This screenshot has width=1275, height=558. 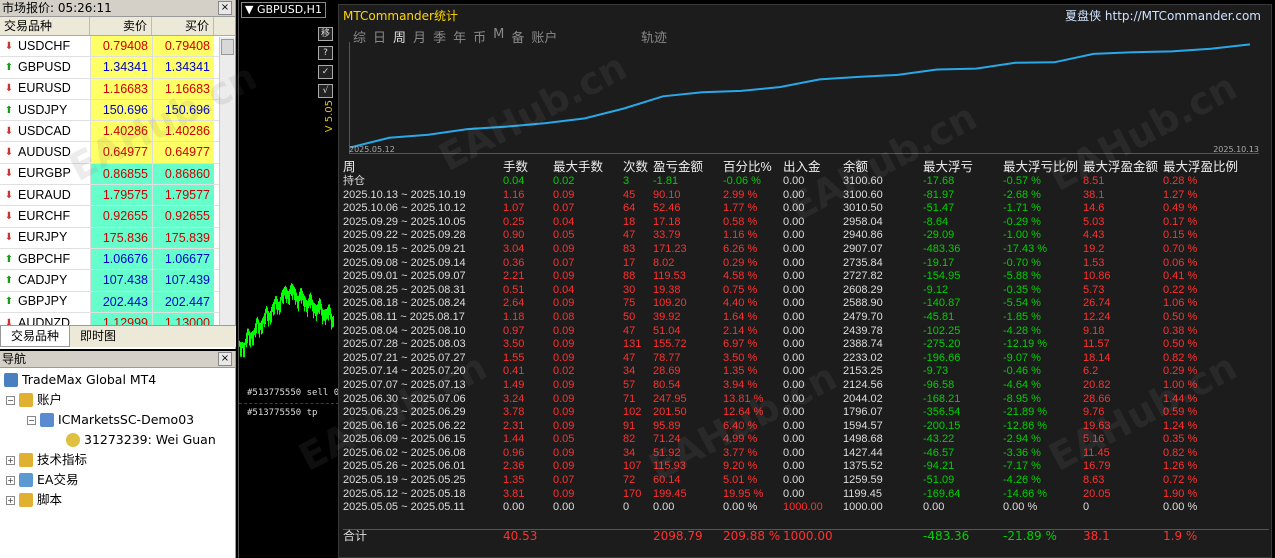 What do you see at coordinates (45, 26) in the screenshot?
I see `col-symbol: 交易品种` at bounding box center [45, 26].